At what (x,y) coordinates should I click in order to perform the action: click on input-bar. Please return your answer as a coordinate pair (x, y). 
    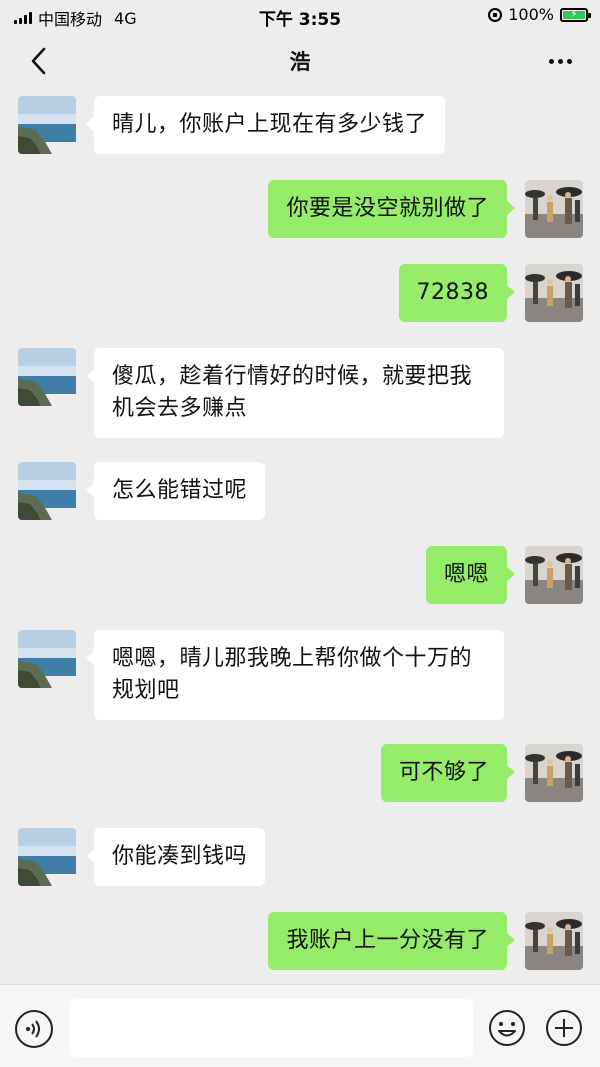
    Looking at the image, I should click on (300, 1025).